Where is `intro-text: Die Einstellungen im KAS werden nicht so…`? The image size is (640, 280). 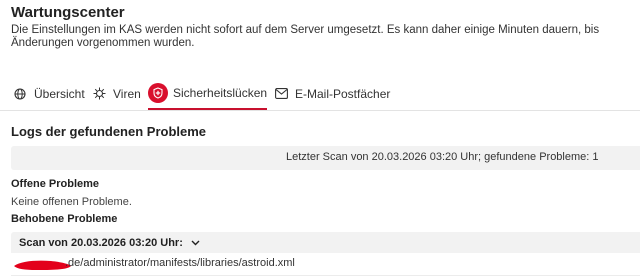
intro-text: Die Einstellungen im KAS werden nicht so… is located at coordinates (305, 36).